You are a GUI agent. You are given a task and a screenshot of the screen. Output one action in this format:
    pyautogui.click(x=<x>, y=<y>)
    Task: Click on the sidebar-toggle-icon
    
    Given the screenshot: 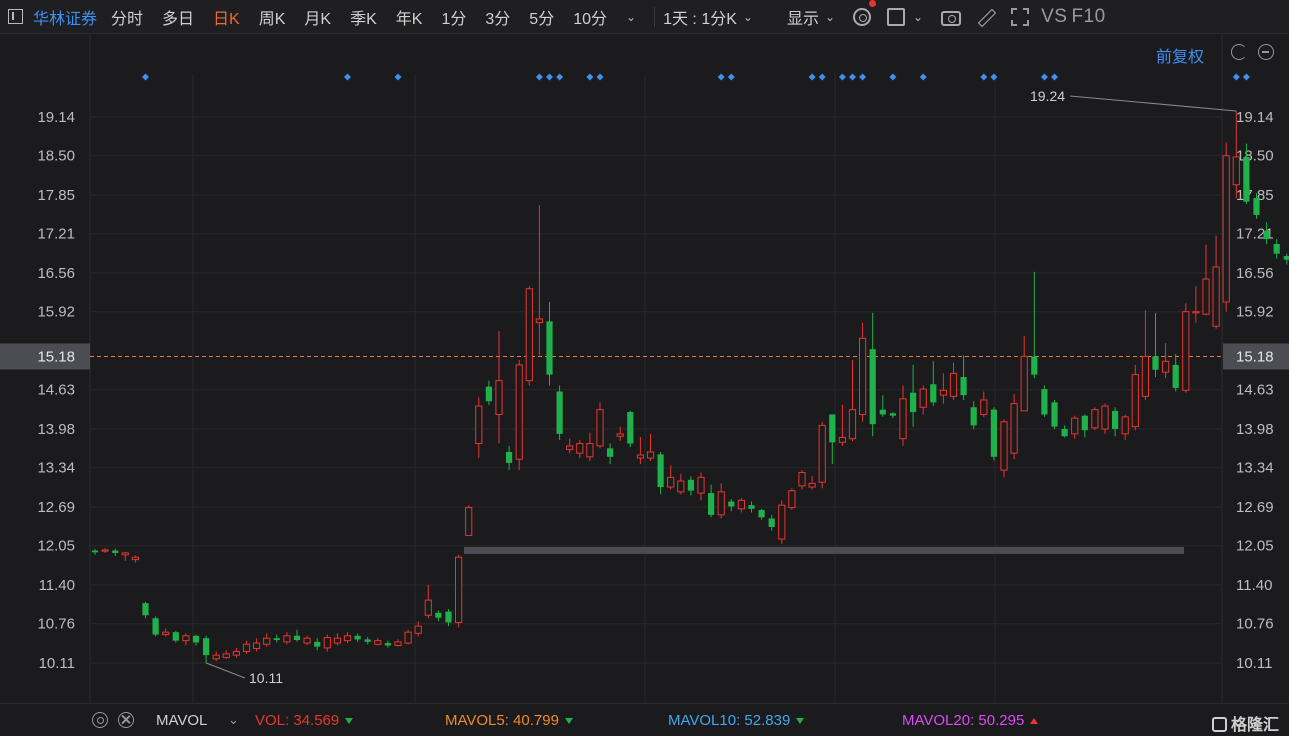 What is the action you would take?
    pyautogui.click(x=15, y=16)
    